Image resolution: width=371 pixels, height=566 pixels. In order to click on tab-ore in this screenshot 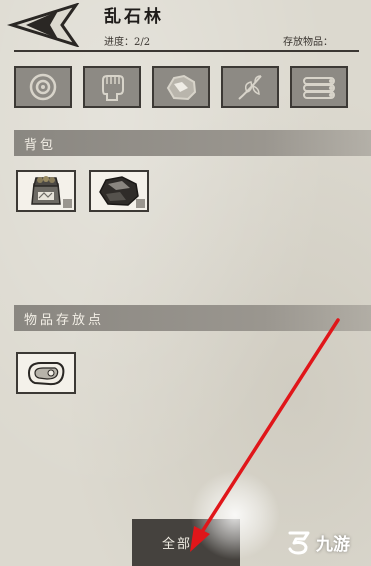, I will do `click(181, 87)`.